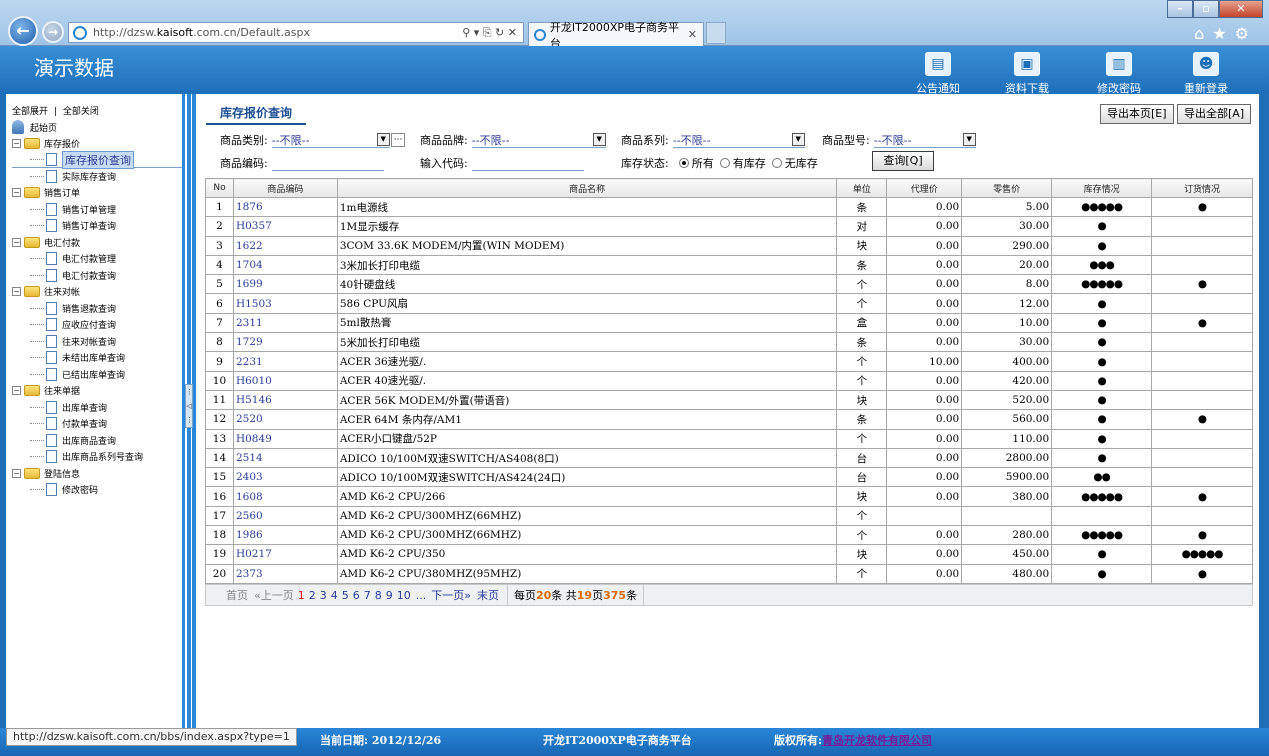 Image resolution: width=1269 pixels, height=756 pixels. I want to click on pager-page-number: 5, so click(345, 595).